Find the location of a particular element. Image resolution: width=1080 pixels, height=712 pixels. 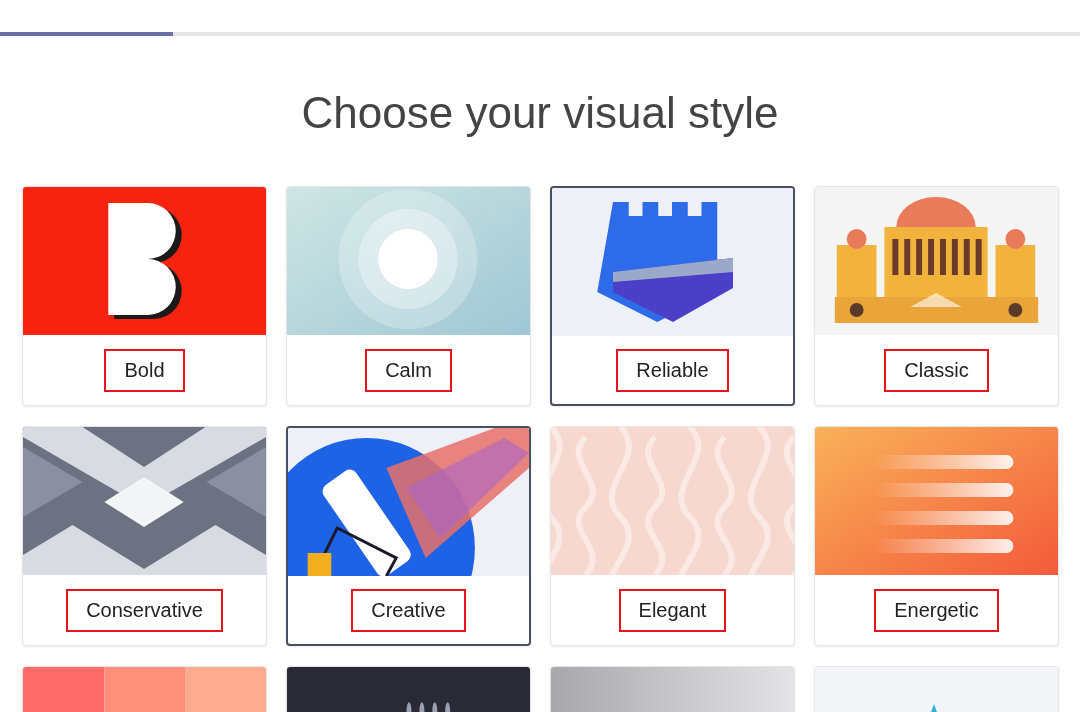

style-label: Bold is located at coordinates (144, 370).